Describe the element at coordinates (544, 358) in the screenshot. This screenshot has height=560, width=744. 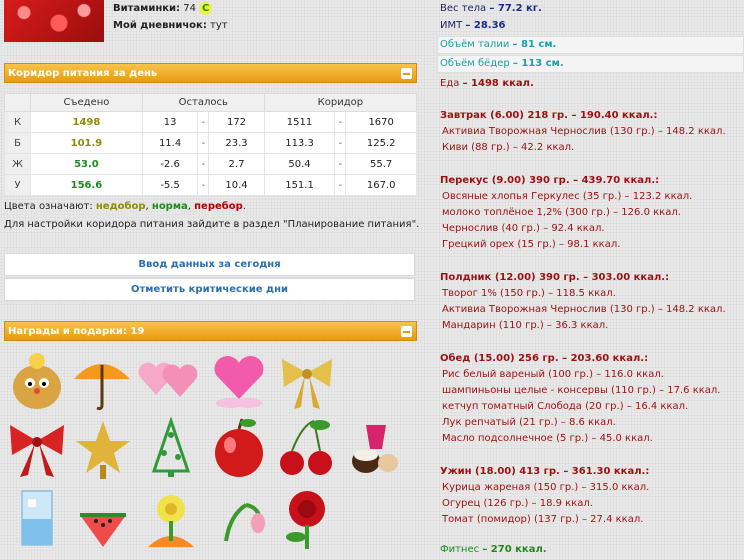
I see `meal-title: Обед (15.00) 256 гр. – 203.60 ккал.:` at that location.